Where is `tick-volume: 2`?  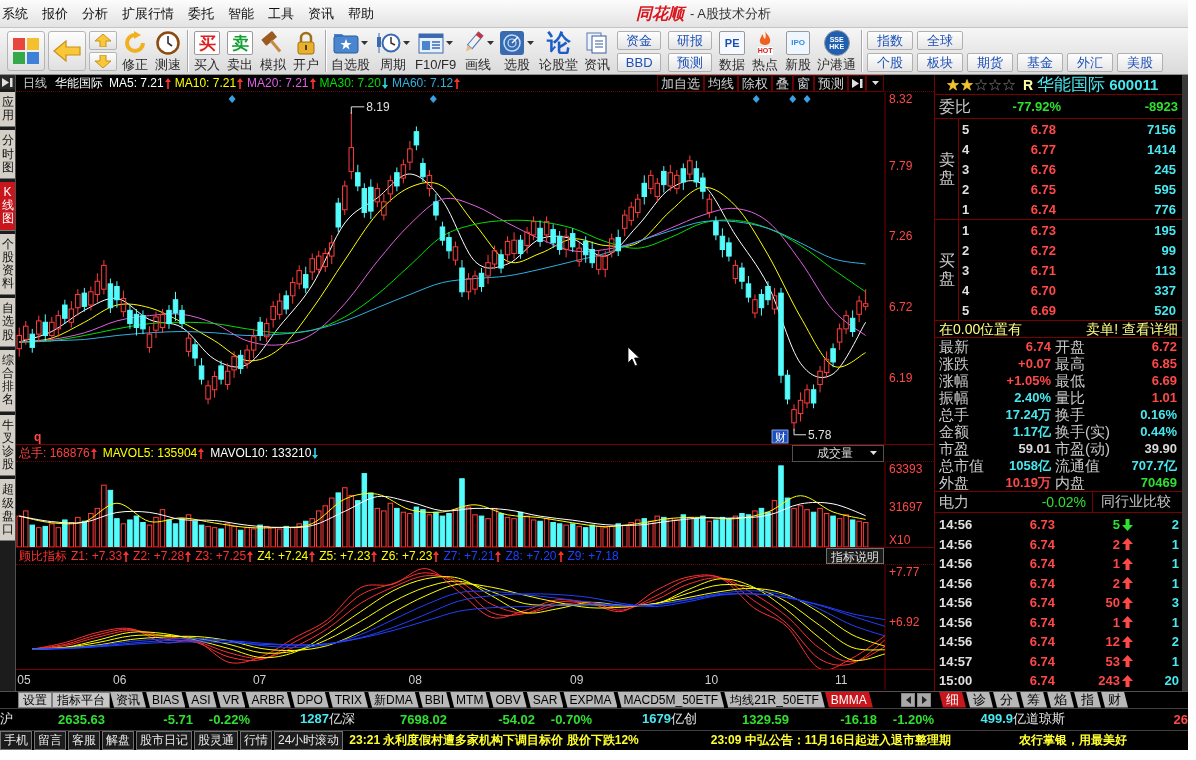 tick-volume: 2 is located at coordinates (1116, 583).